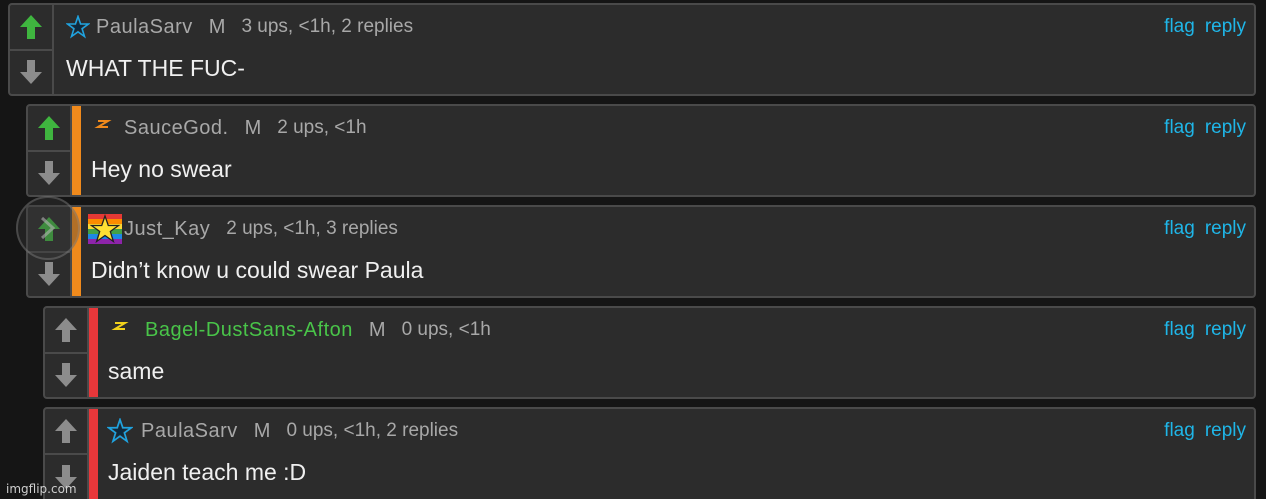 The width and height of the screenshot is (1266, 499). What do you see at coordinates (327, 26) in the screenshot?
I see `comment-meta: 3 ups, <1h, 2 replies` at bounding box center [327, 26].